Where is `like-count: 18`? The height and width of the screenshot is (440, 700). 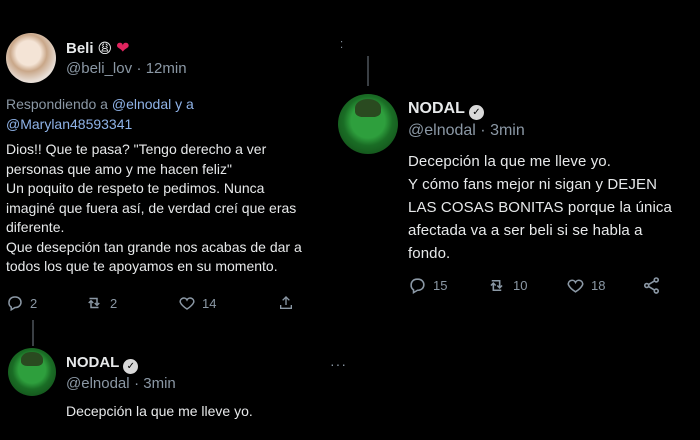 like-count: 18 is located at coordinates (598, 285).